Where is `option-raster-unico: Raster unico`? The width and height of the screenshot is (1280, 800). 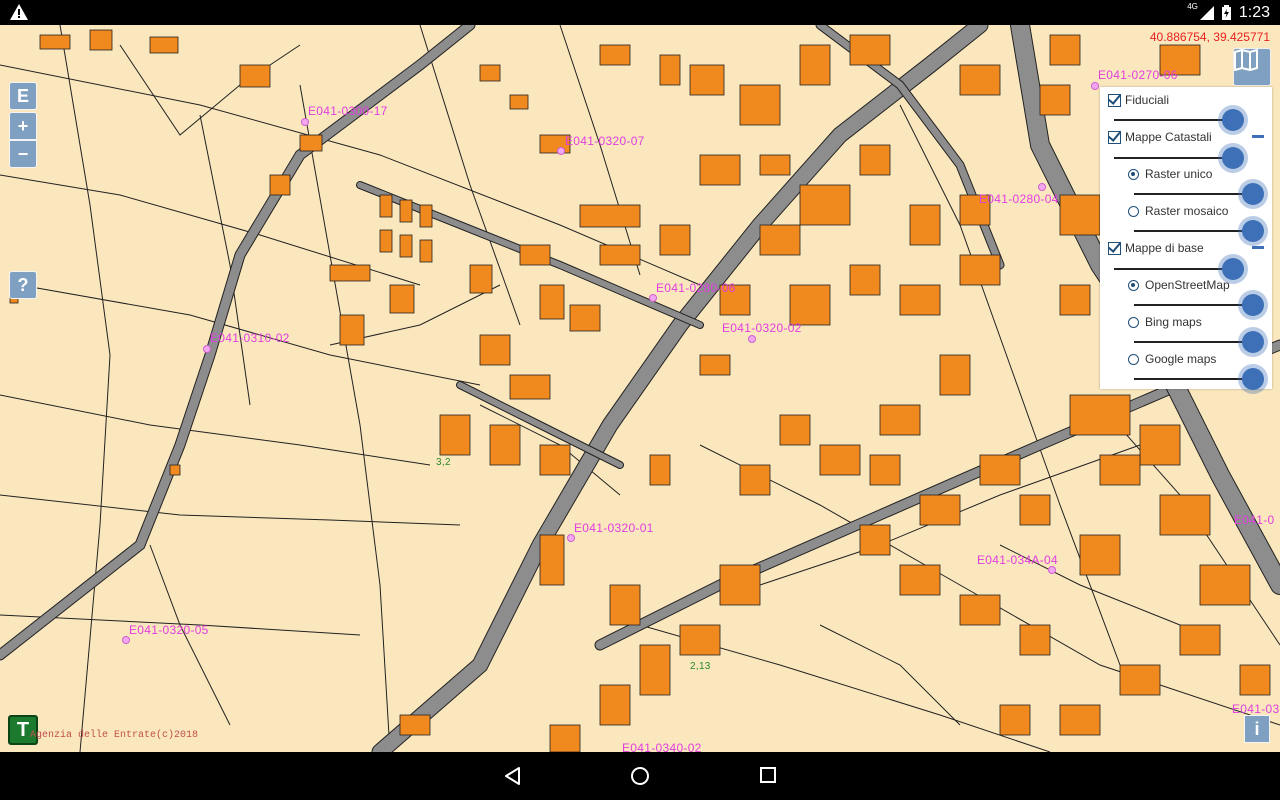
option-raster-unico: Raster unico is located at coordinates (1170, 174).